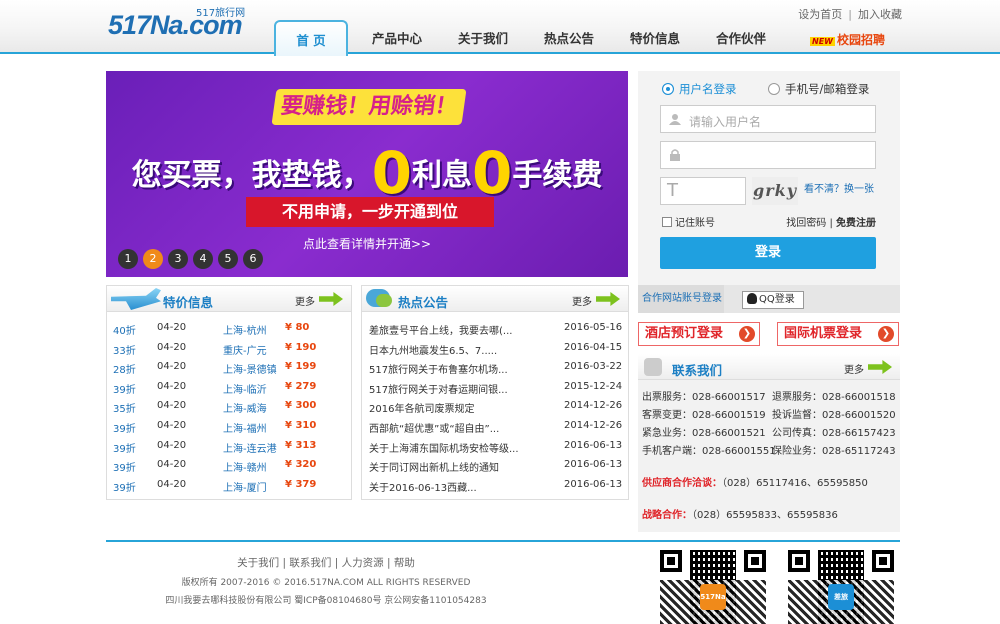 The height and width of the screenshot is (624, 1000). Describe the element at coordinates (768, 155) in the screenshot. I see `password-input` at that location.